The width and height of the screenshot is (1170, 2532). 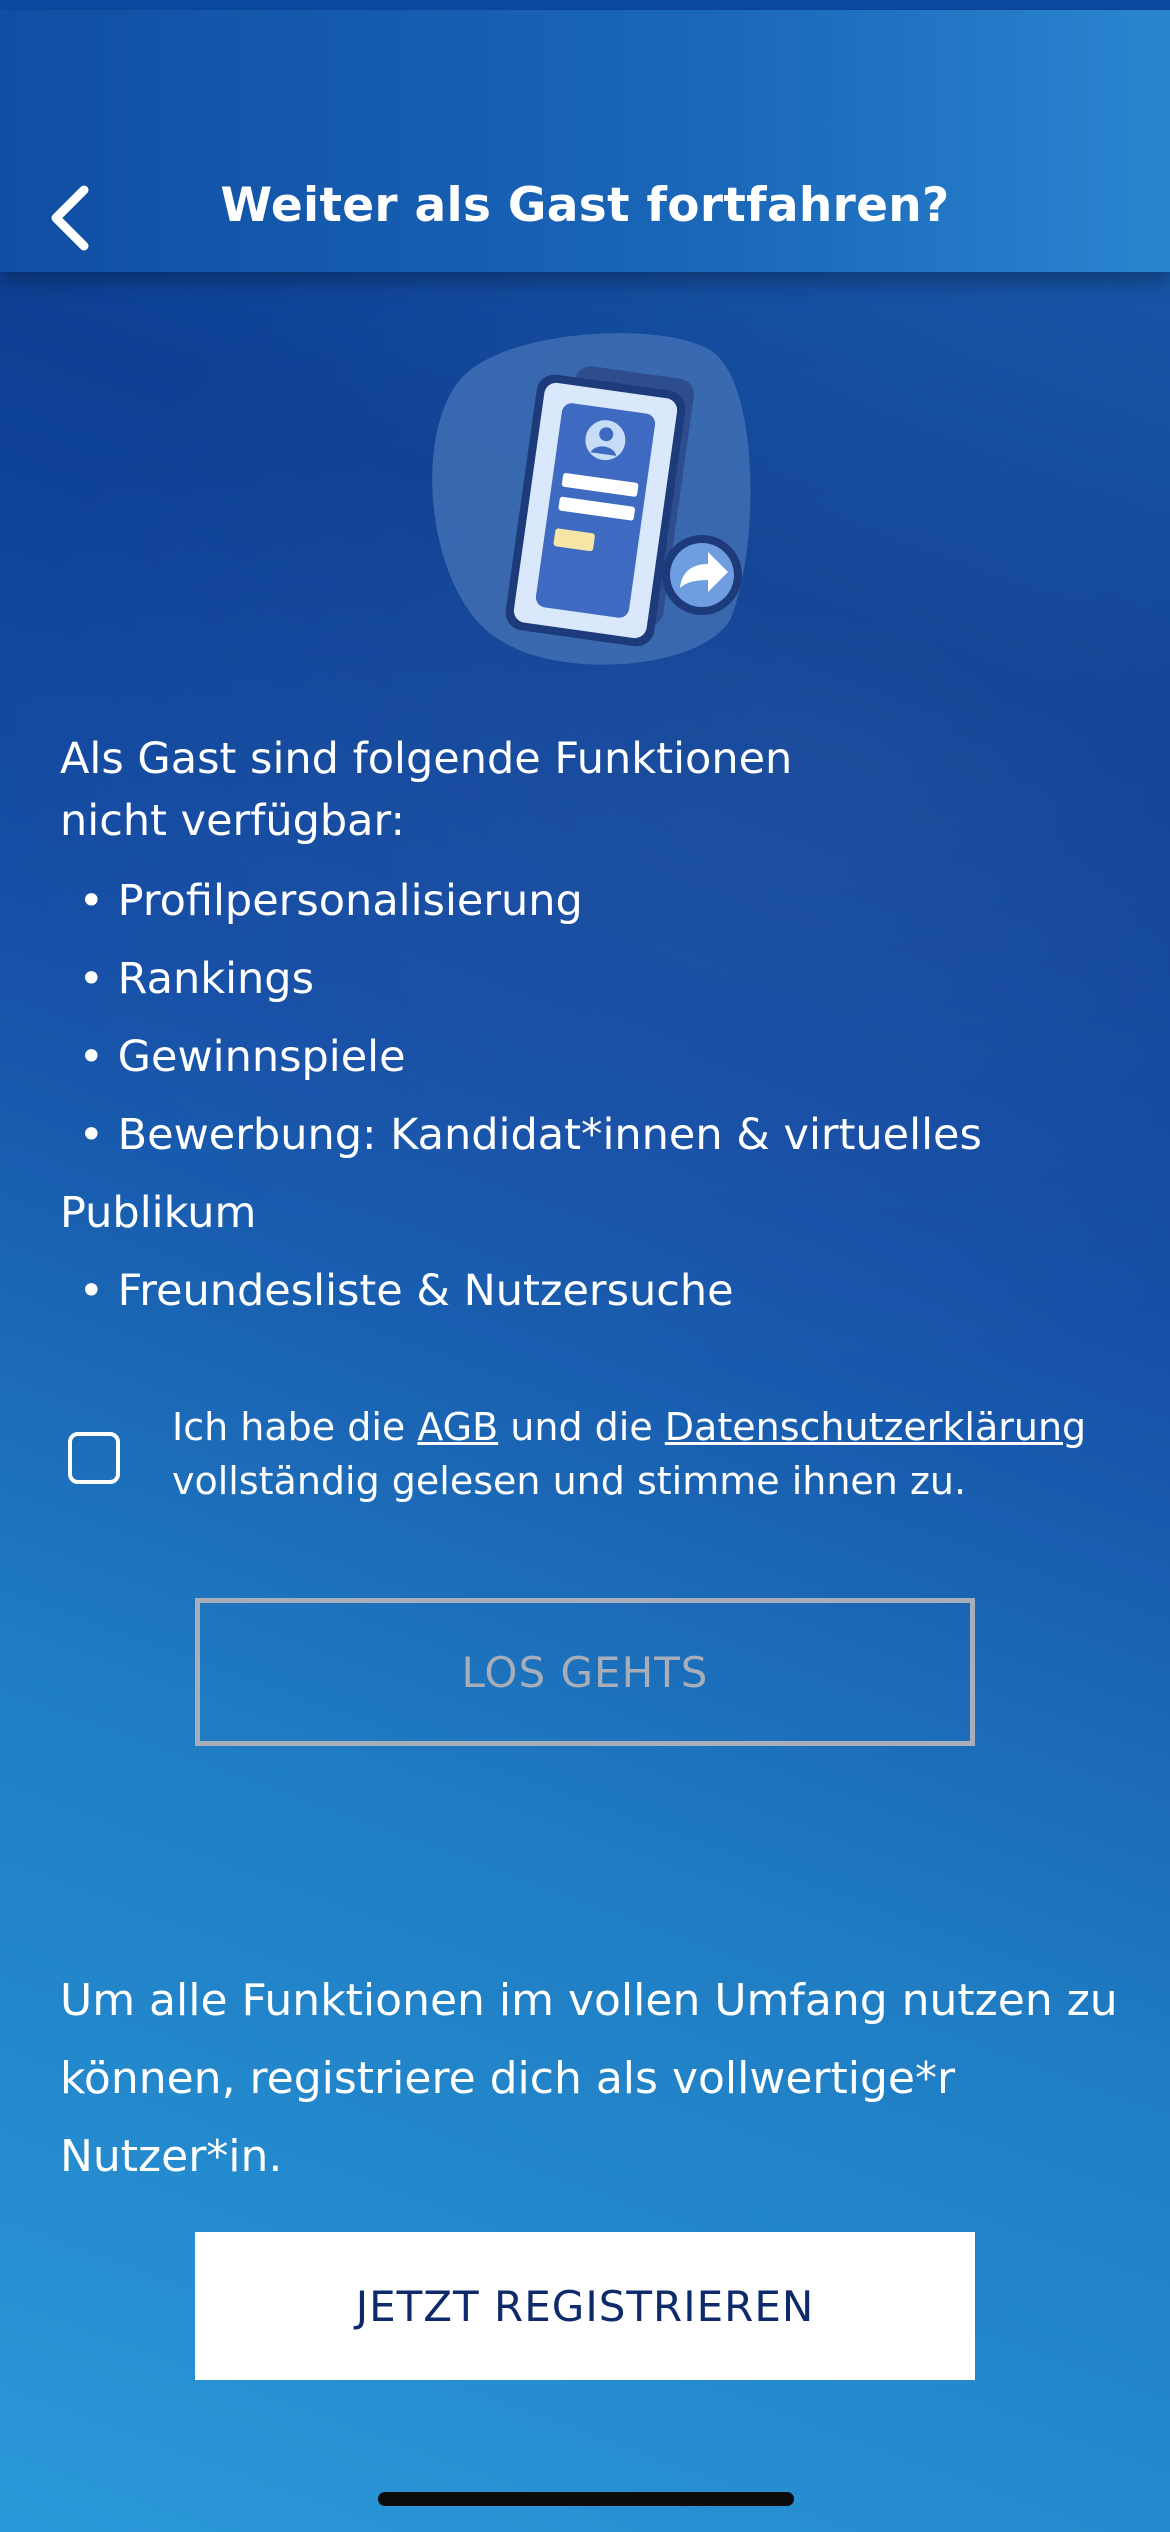 What do you see at coordinates (875, 1427) in the screenshot?
I see `privacy-policy-link: Datenschutzerklärung` at bounding box center [875, 1427].